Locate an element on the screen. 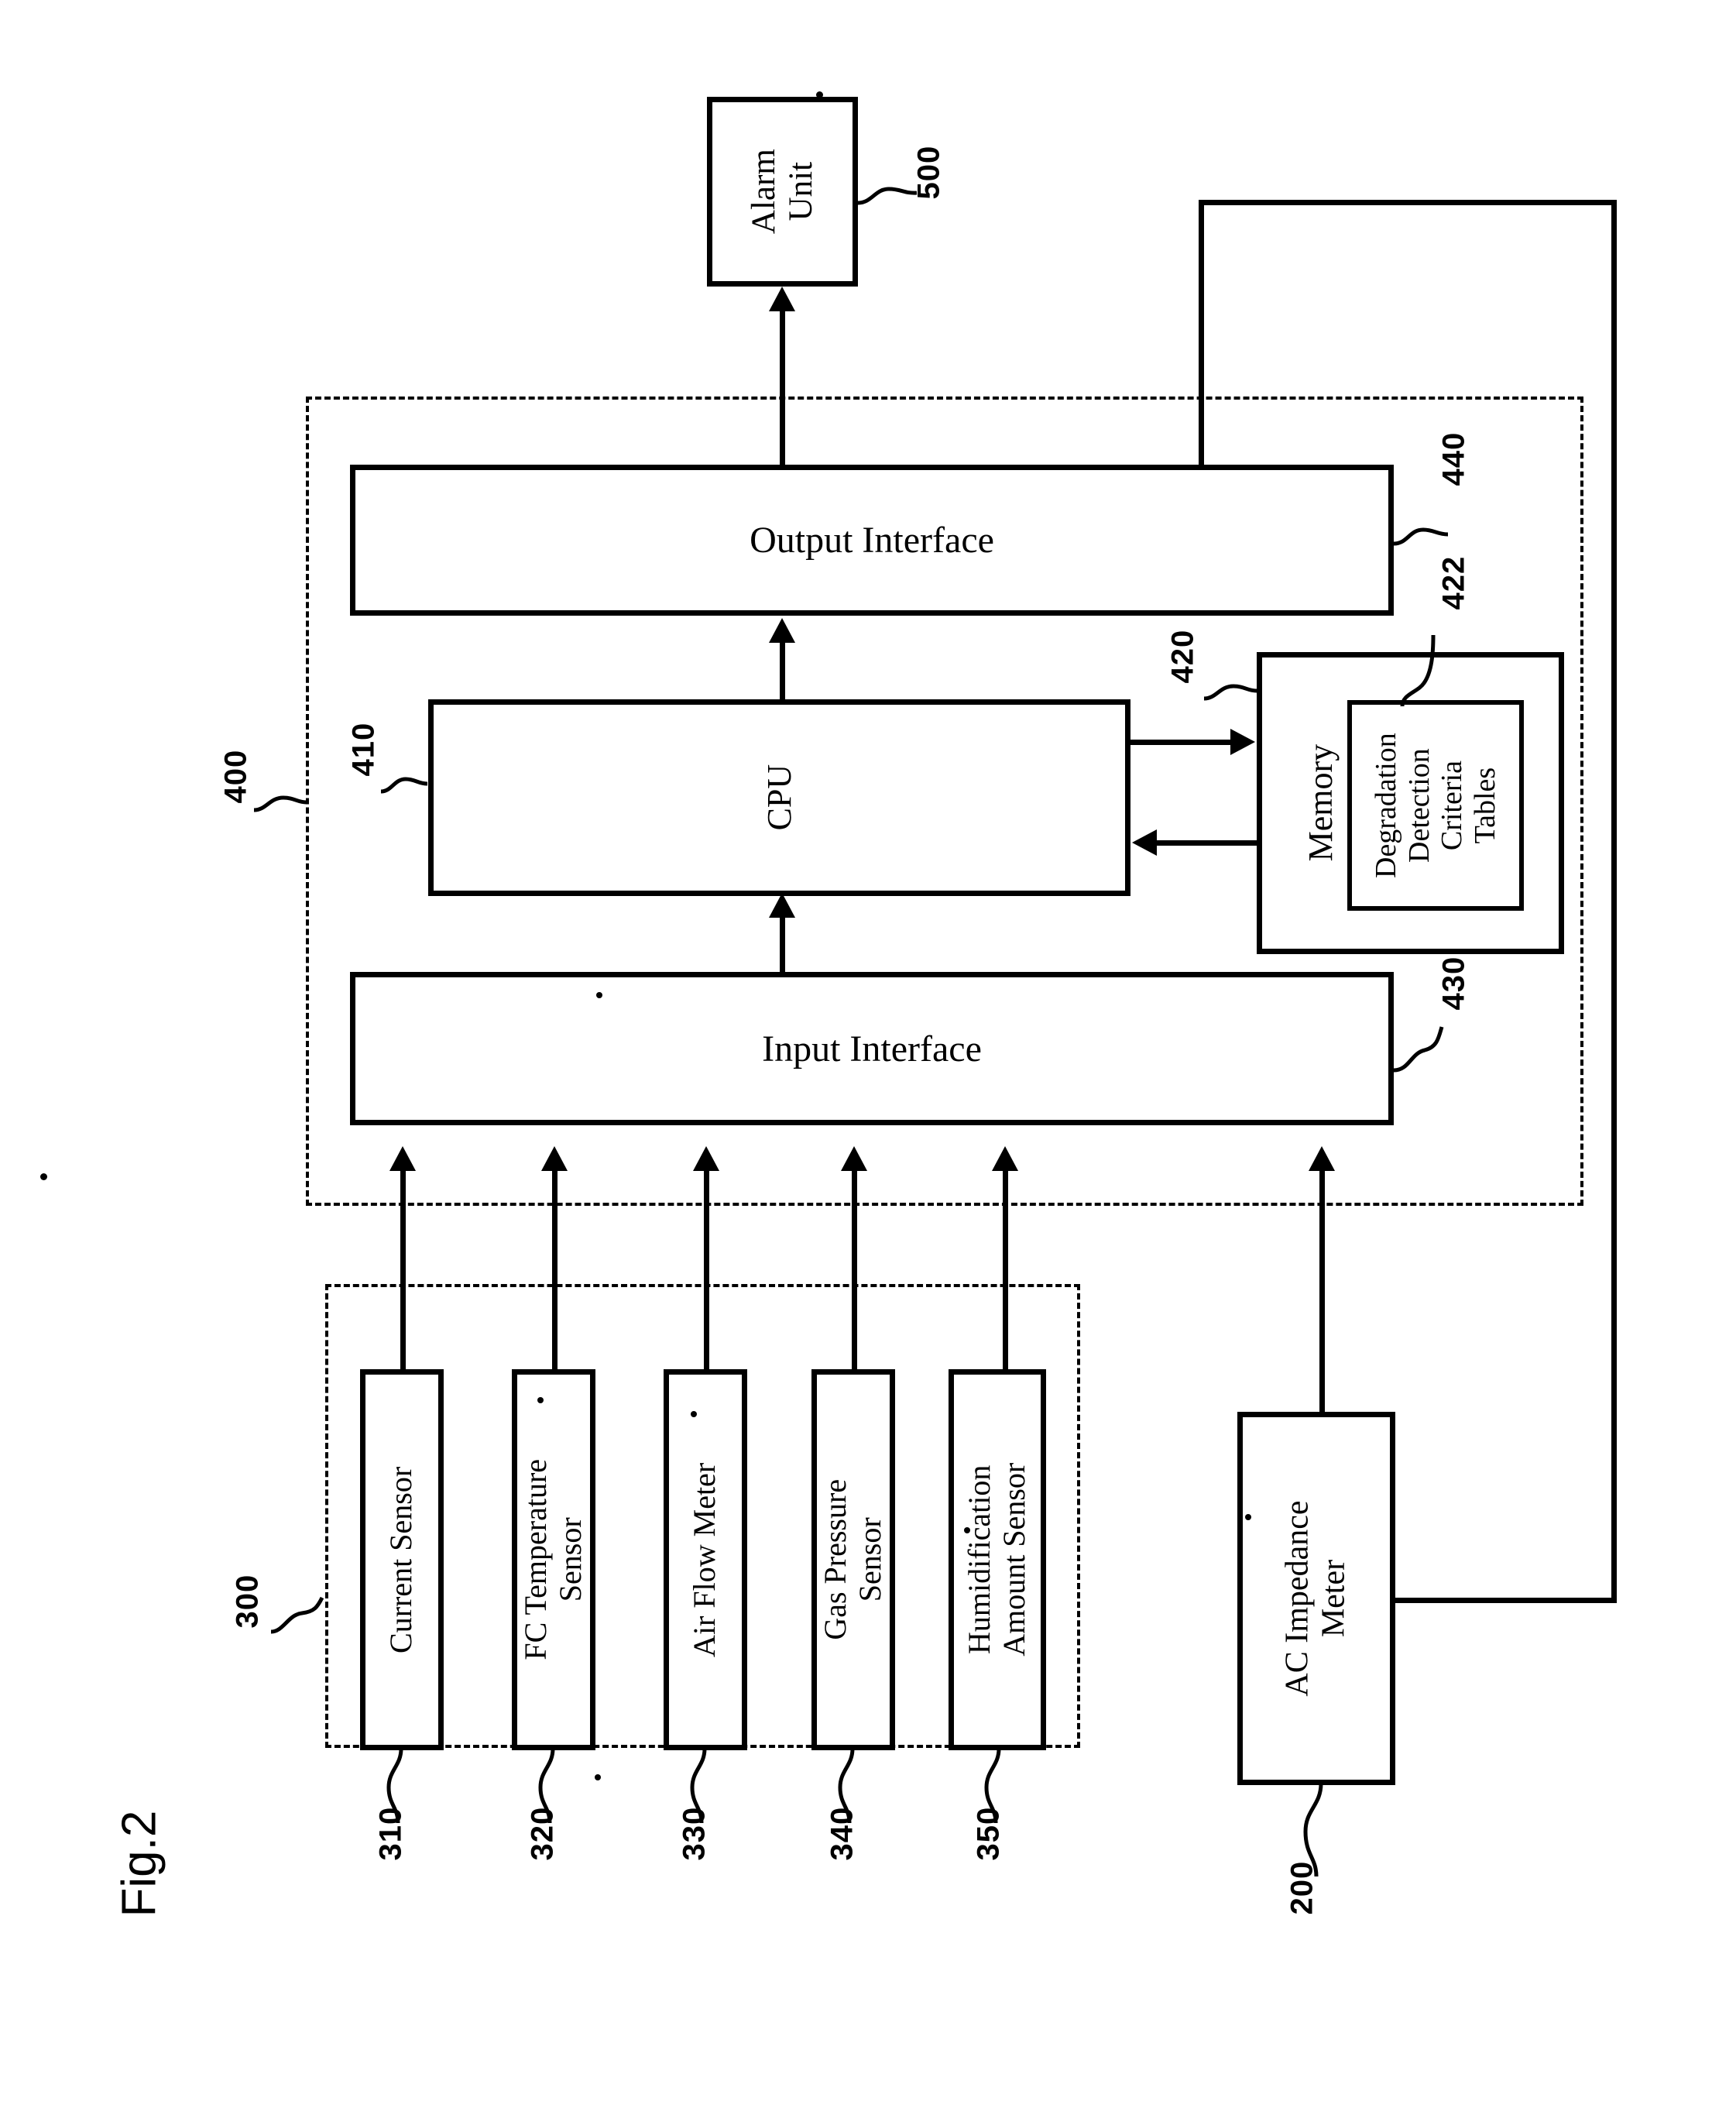  sensor-block-gas-pressure-sensor: Gas Pressure Sensor is located at coordinates (853, 1559).